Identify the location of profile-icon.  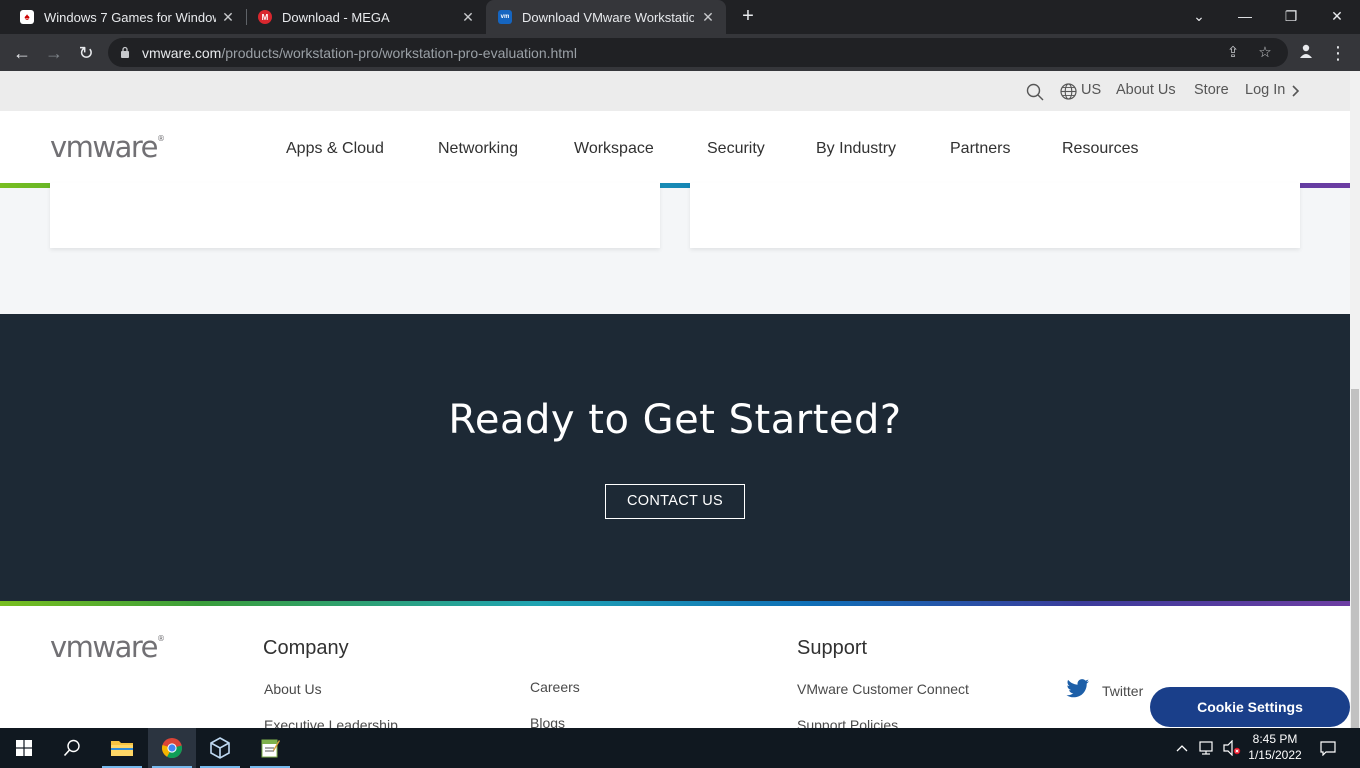
(1306, 53).